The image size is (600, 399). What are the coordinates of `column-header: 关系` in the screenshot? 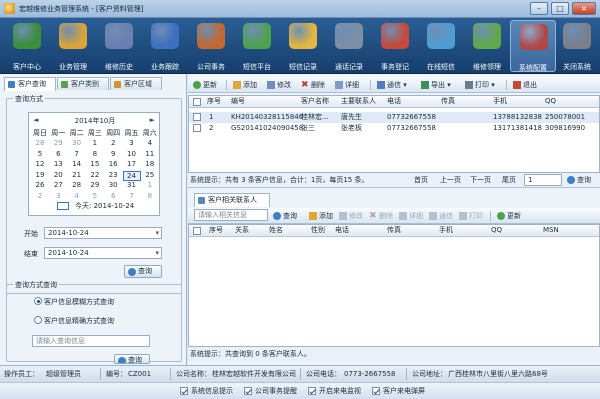 It's located at (242, 230).